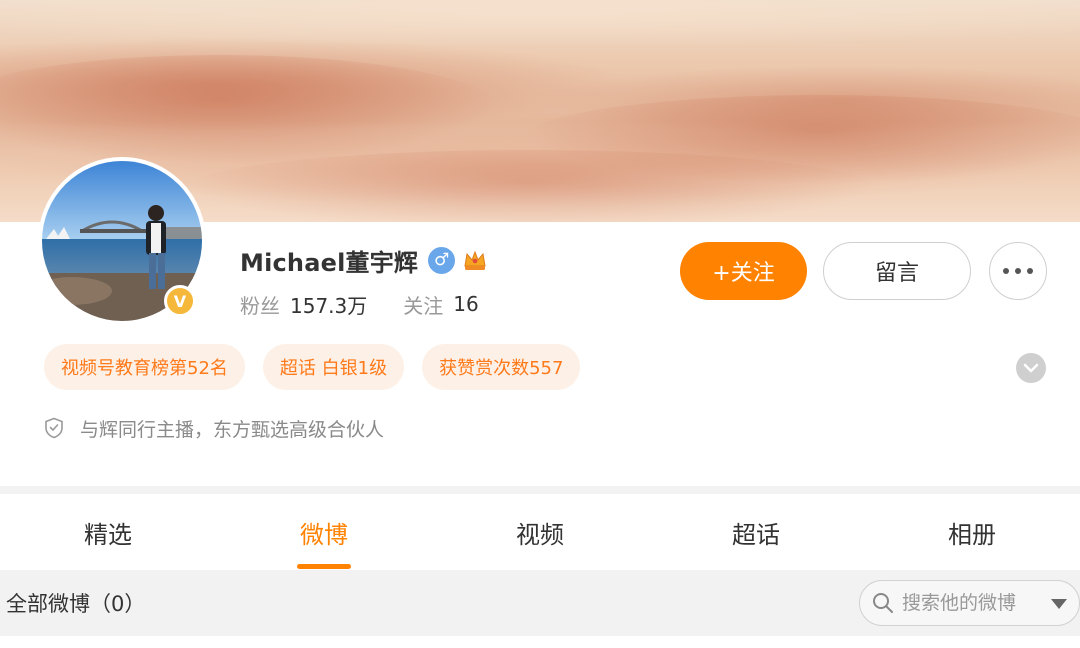 This screenshot has width=1080, height=648. I want to click on search-box, so click(969, 603).